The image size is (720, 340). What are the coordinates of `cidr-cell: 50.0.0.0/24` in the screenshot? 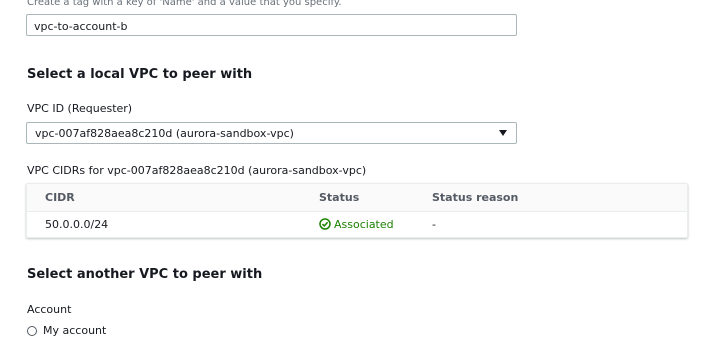 It's located at (77, 224).